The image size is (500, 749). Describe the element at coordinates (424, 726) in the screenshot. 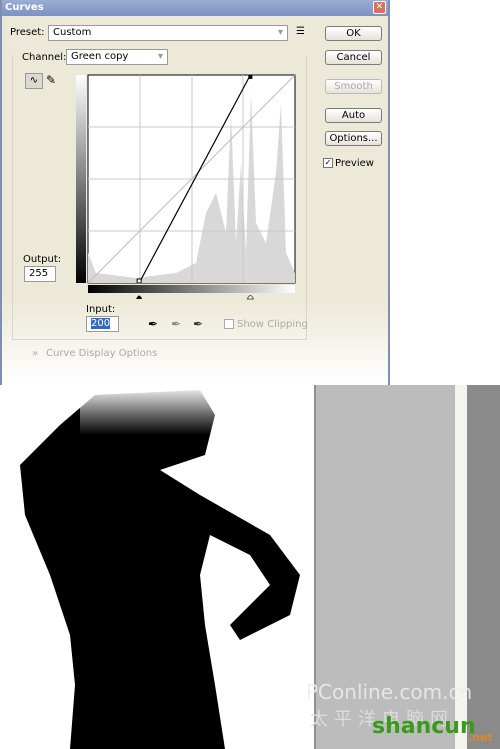

I see `shancun-logo: shancun` at that location.